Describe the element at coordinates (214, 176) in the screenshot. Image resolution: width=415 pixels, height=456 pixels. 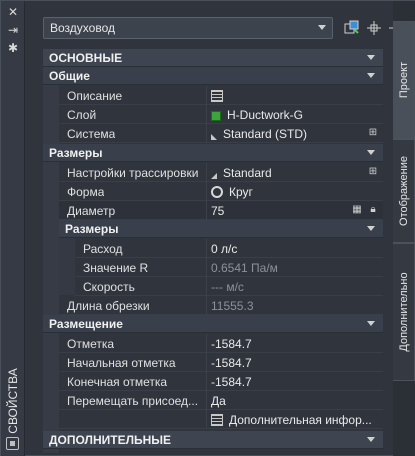
I see `routing-icon` at that location.